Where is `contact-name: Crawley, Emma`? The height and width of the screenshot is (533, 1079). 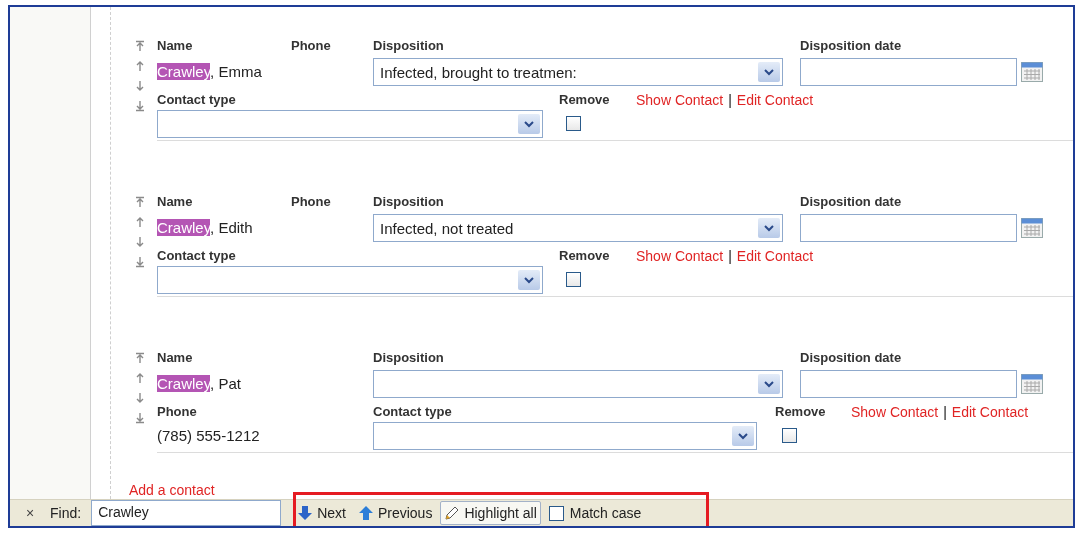
contact-name: Crawley, Emma is located at coordinates (209, 71).